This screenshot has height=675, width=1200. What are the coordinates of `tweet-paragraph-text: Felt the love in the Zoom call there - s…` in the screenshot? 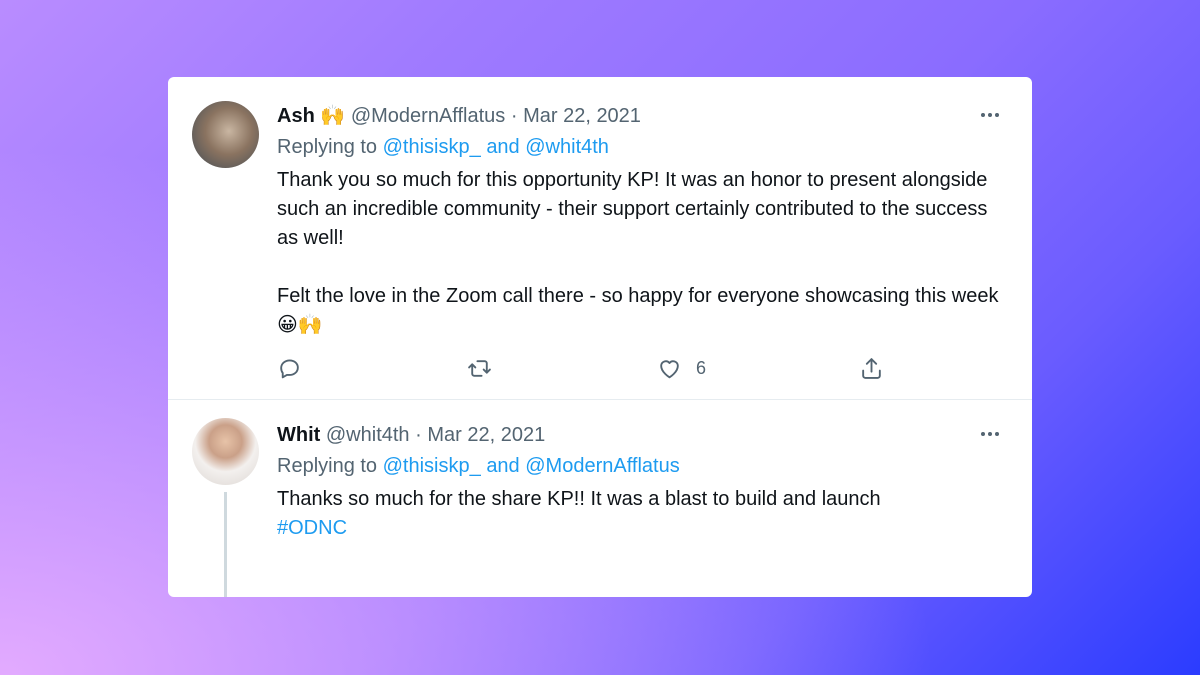 It's located at (638, 296).